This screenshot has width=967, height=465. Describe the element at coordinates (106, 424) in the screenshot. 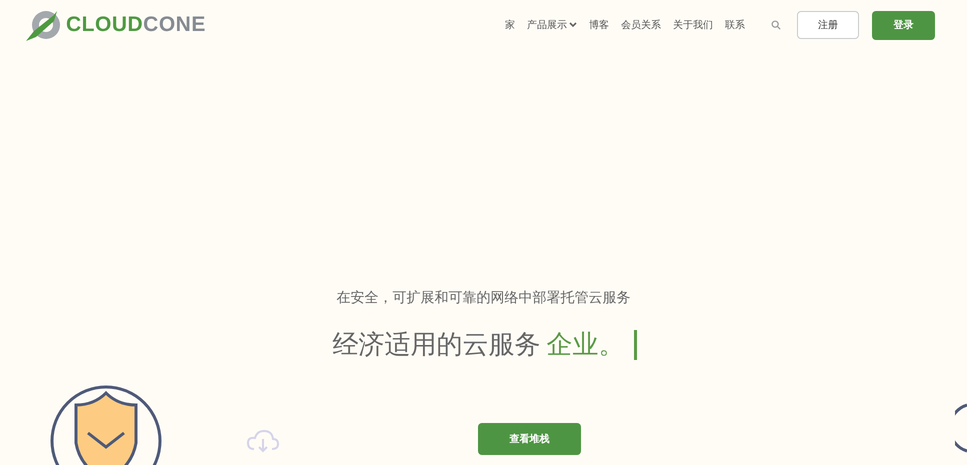

I see `shield-icon` at that location.